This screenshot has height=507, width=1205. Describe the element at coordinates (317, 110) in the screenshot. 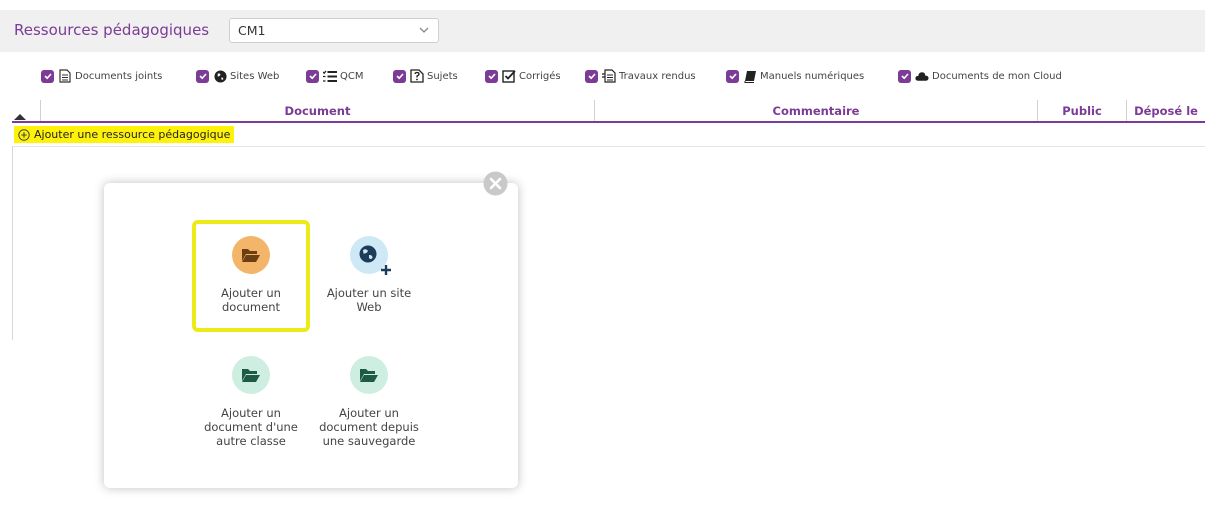

I see `column-document: Document` at that location.